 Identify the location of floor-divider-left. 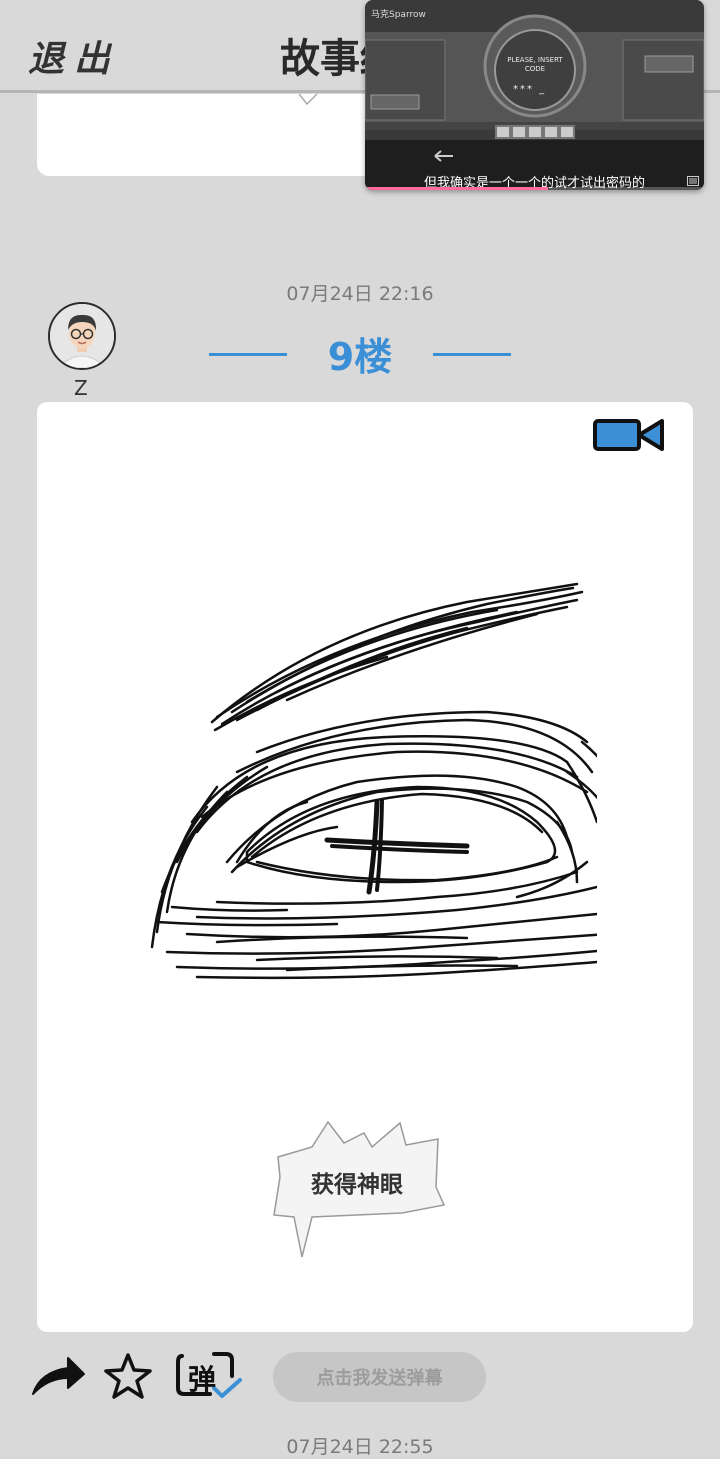
(248, 354).